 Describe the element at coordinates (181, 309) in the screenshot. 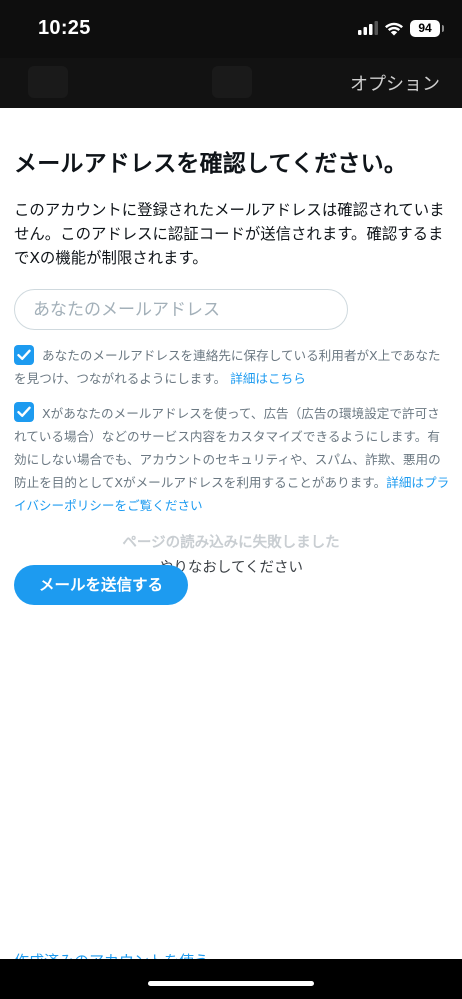

I see `email-input` at that location.